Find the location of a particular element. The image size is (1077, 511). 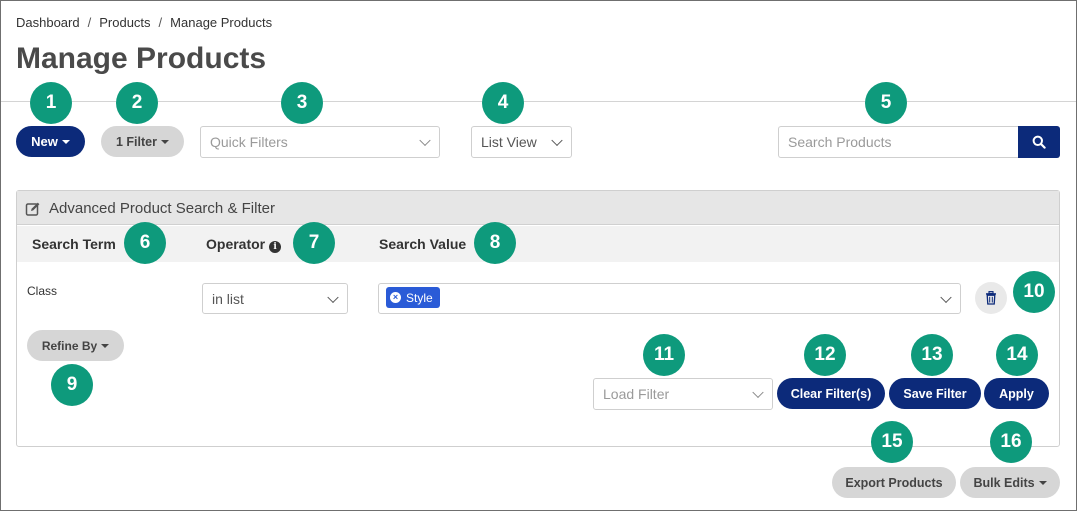

new-button: New is located at coordinates (50, 141).